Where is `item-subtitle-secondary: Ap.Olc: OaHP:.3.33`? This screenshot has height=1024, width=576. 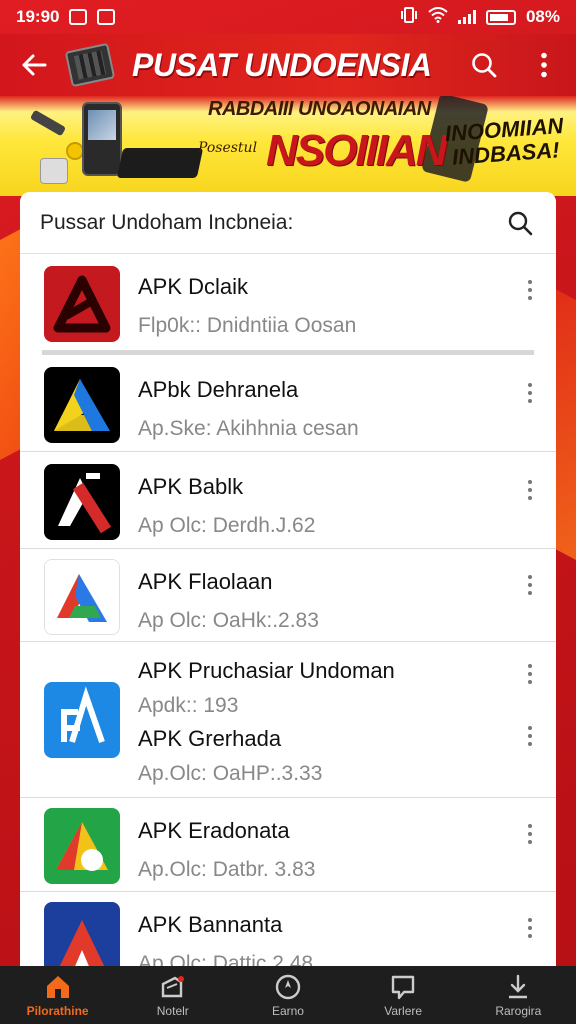 item-subtitle-secondary: Ap.Olc: OaHP:.3.33 is located at coordinates (230, 773).